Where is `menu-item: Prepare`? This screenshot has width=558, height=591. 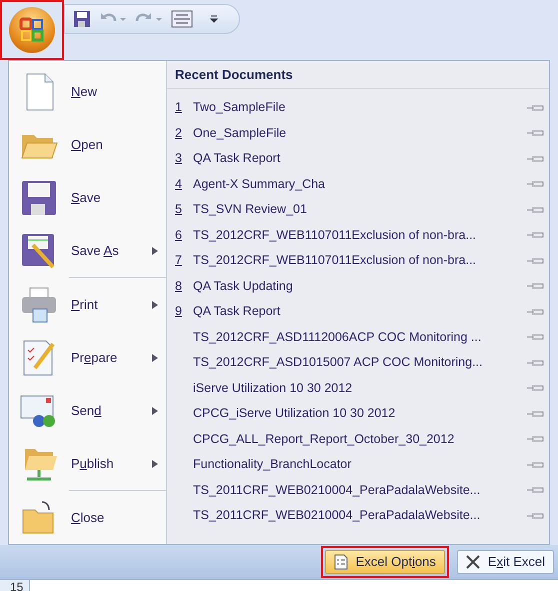 menu-item: Prepare is located at coordinates (87, 357).